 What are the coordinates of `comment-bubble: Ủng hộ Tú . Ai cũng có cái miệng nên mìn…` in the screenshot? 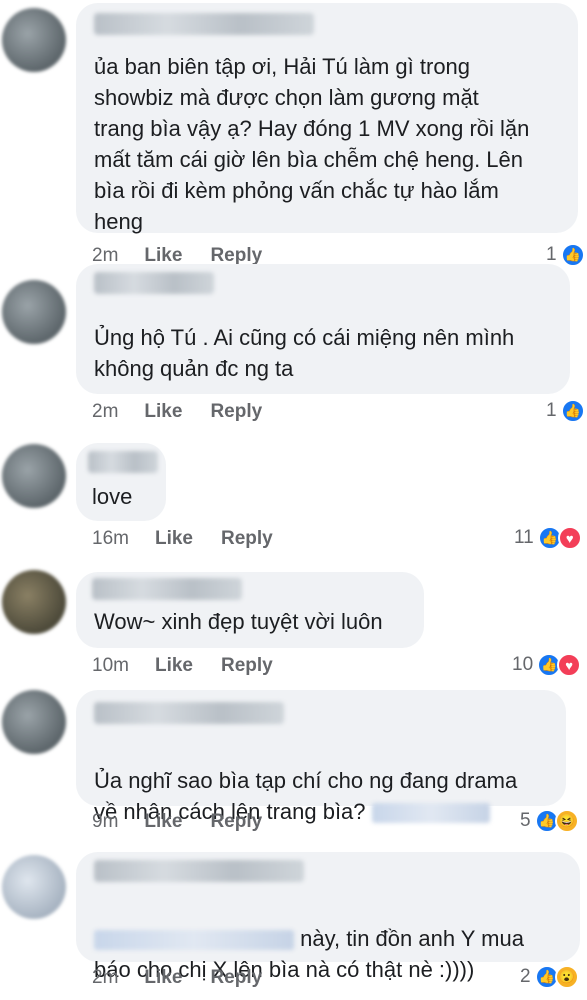 It's located at (323, 329).